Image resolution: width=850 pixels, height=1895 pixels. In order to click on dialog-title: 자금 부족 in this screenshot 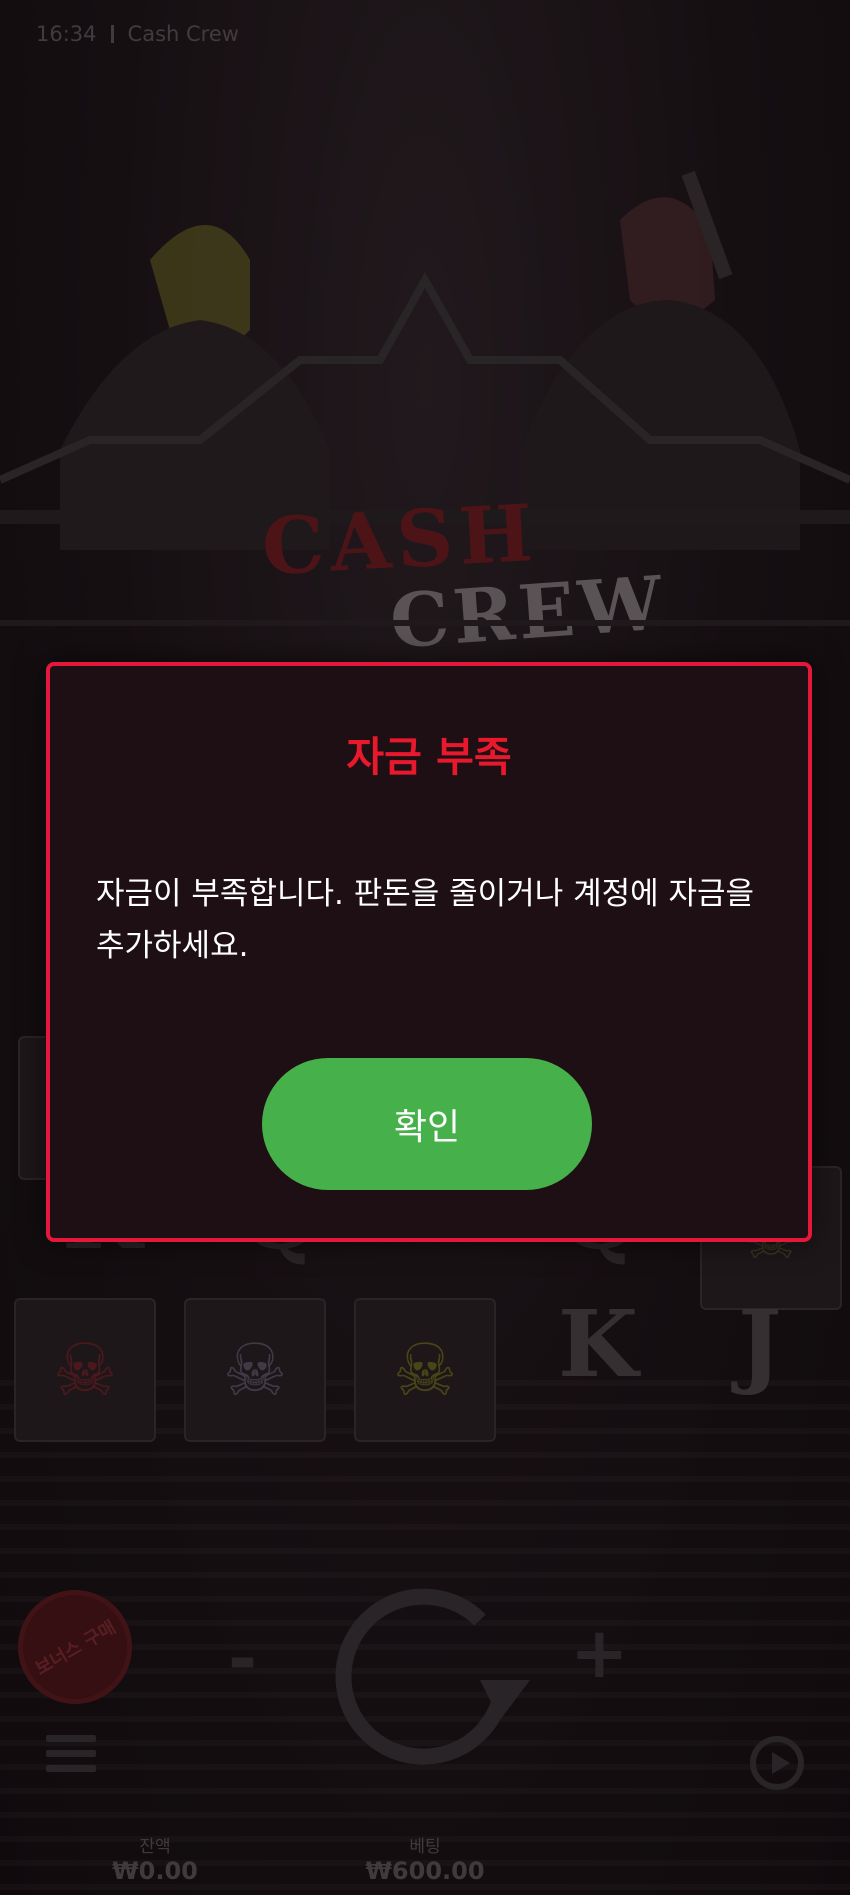, I will do `click(429, 757)`.